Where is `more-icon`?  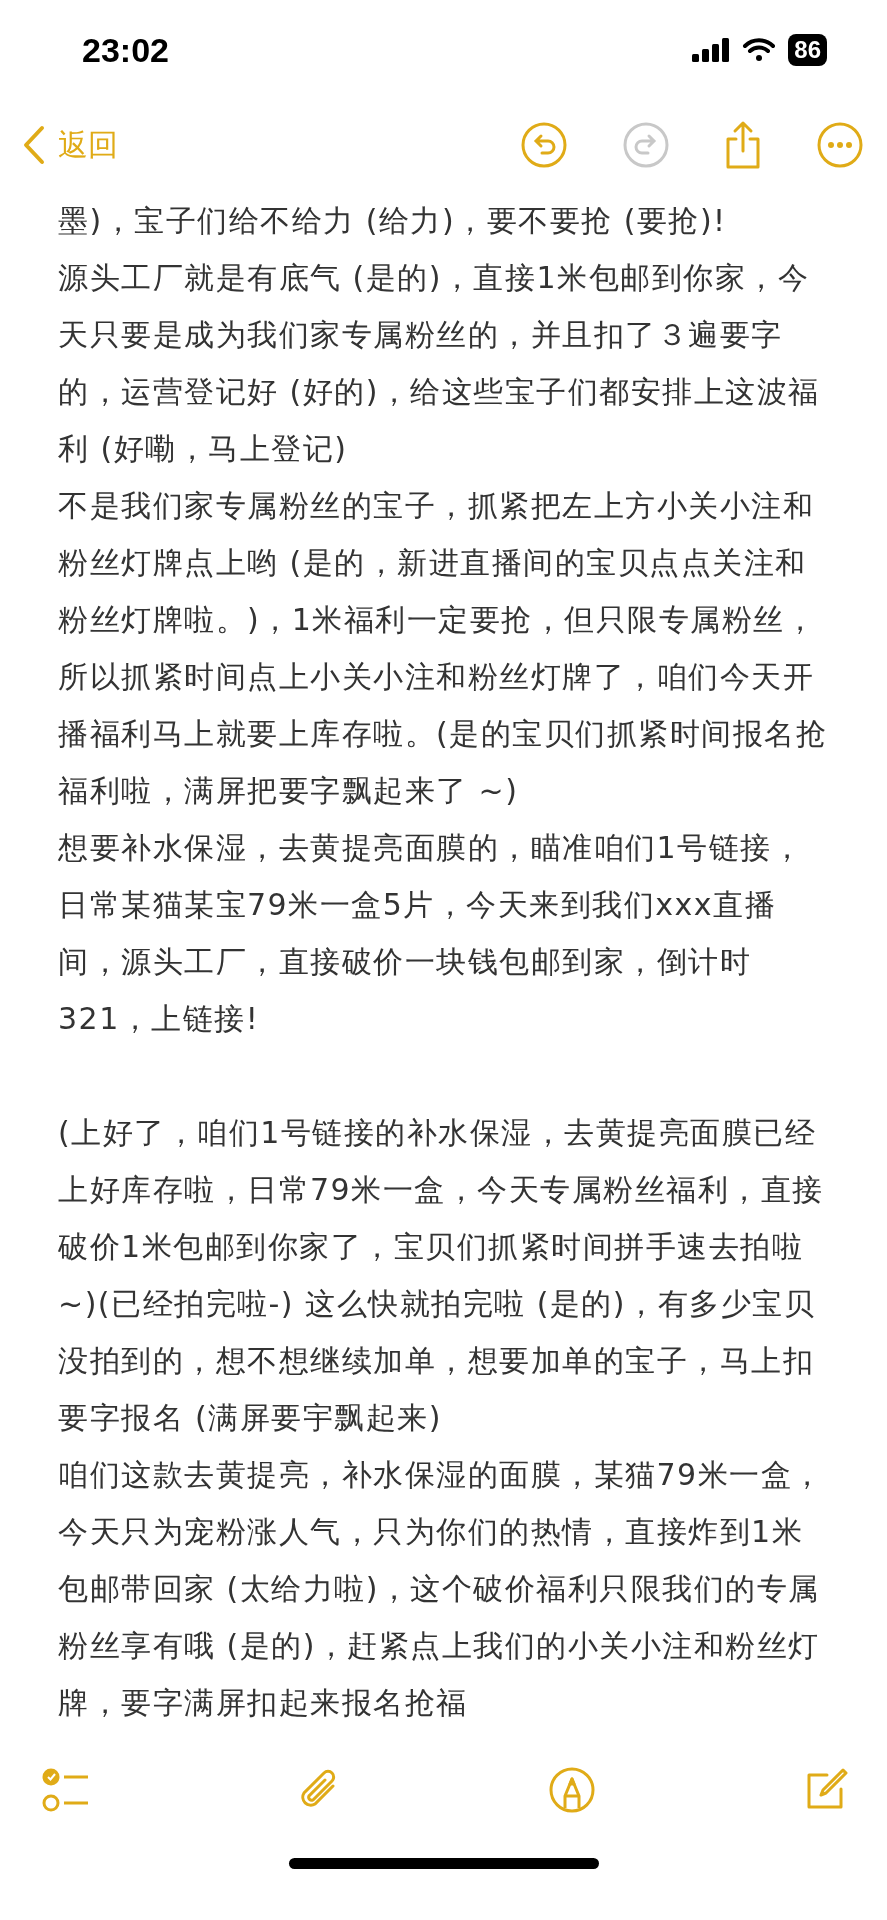
more-icon is located at coordinates (840, 145).